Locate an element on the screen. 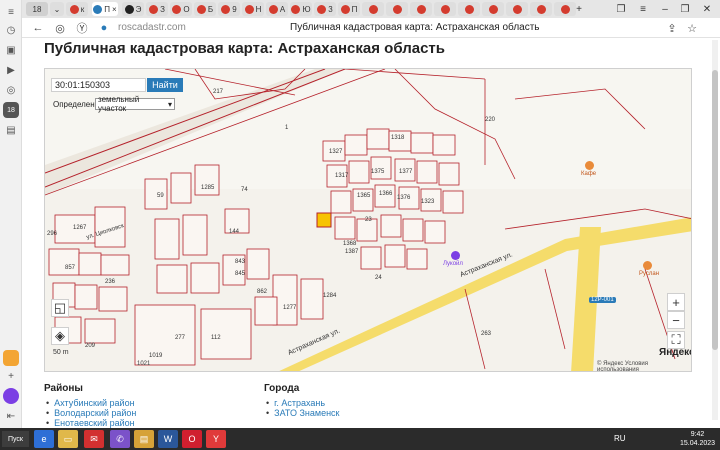 The image size is (720, 450). opera-icon: O is located at coordinates (192, 439).